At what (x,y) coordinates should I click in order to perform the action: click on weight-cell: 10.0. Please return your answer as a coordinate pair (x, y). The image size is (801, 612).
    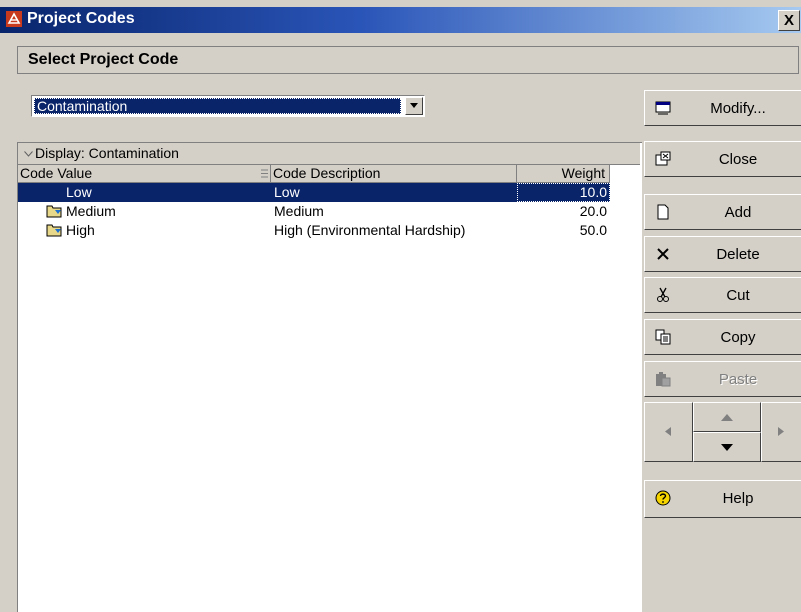
    Looking at the image, I should click on (563, 192).